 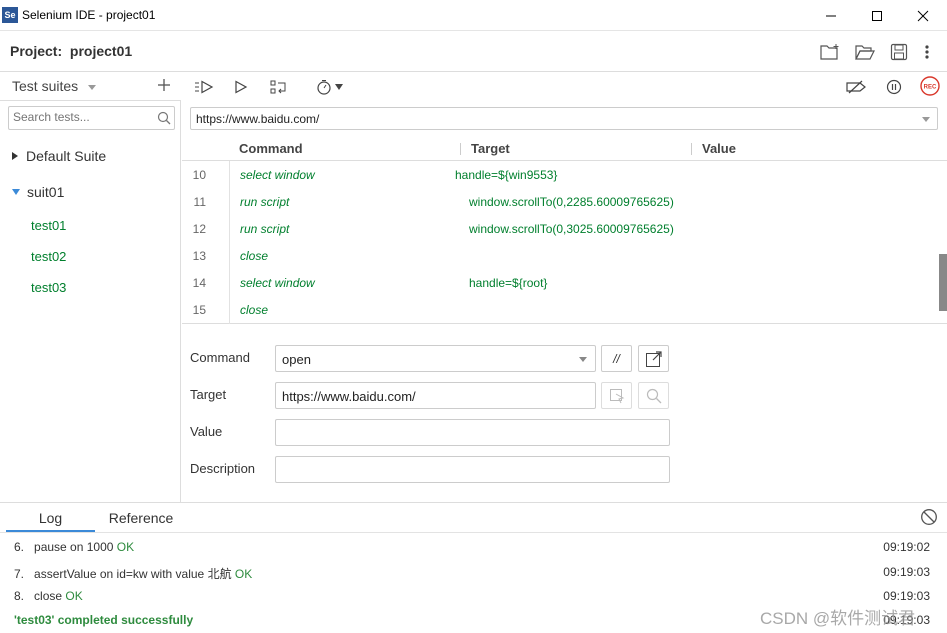 I want to click on minimize-button, so click(x=831, y=15).